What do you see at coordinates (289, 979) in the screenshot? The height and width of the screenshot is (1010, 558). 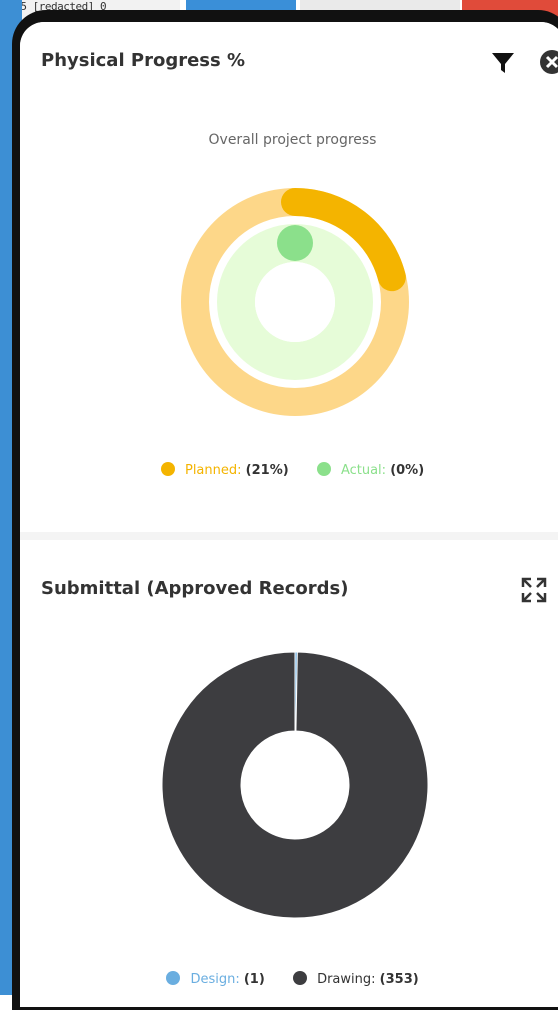 I see `submittal-legend: Design: (1) Drawing: (353)` at bounding box center [289, 979].